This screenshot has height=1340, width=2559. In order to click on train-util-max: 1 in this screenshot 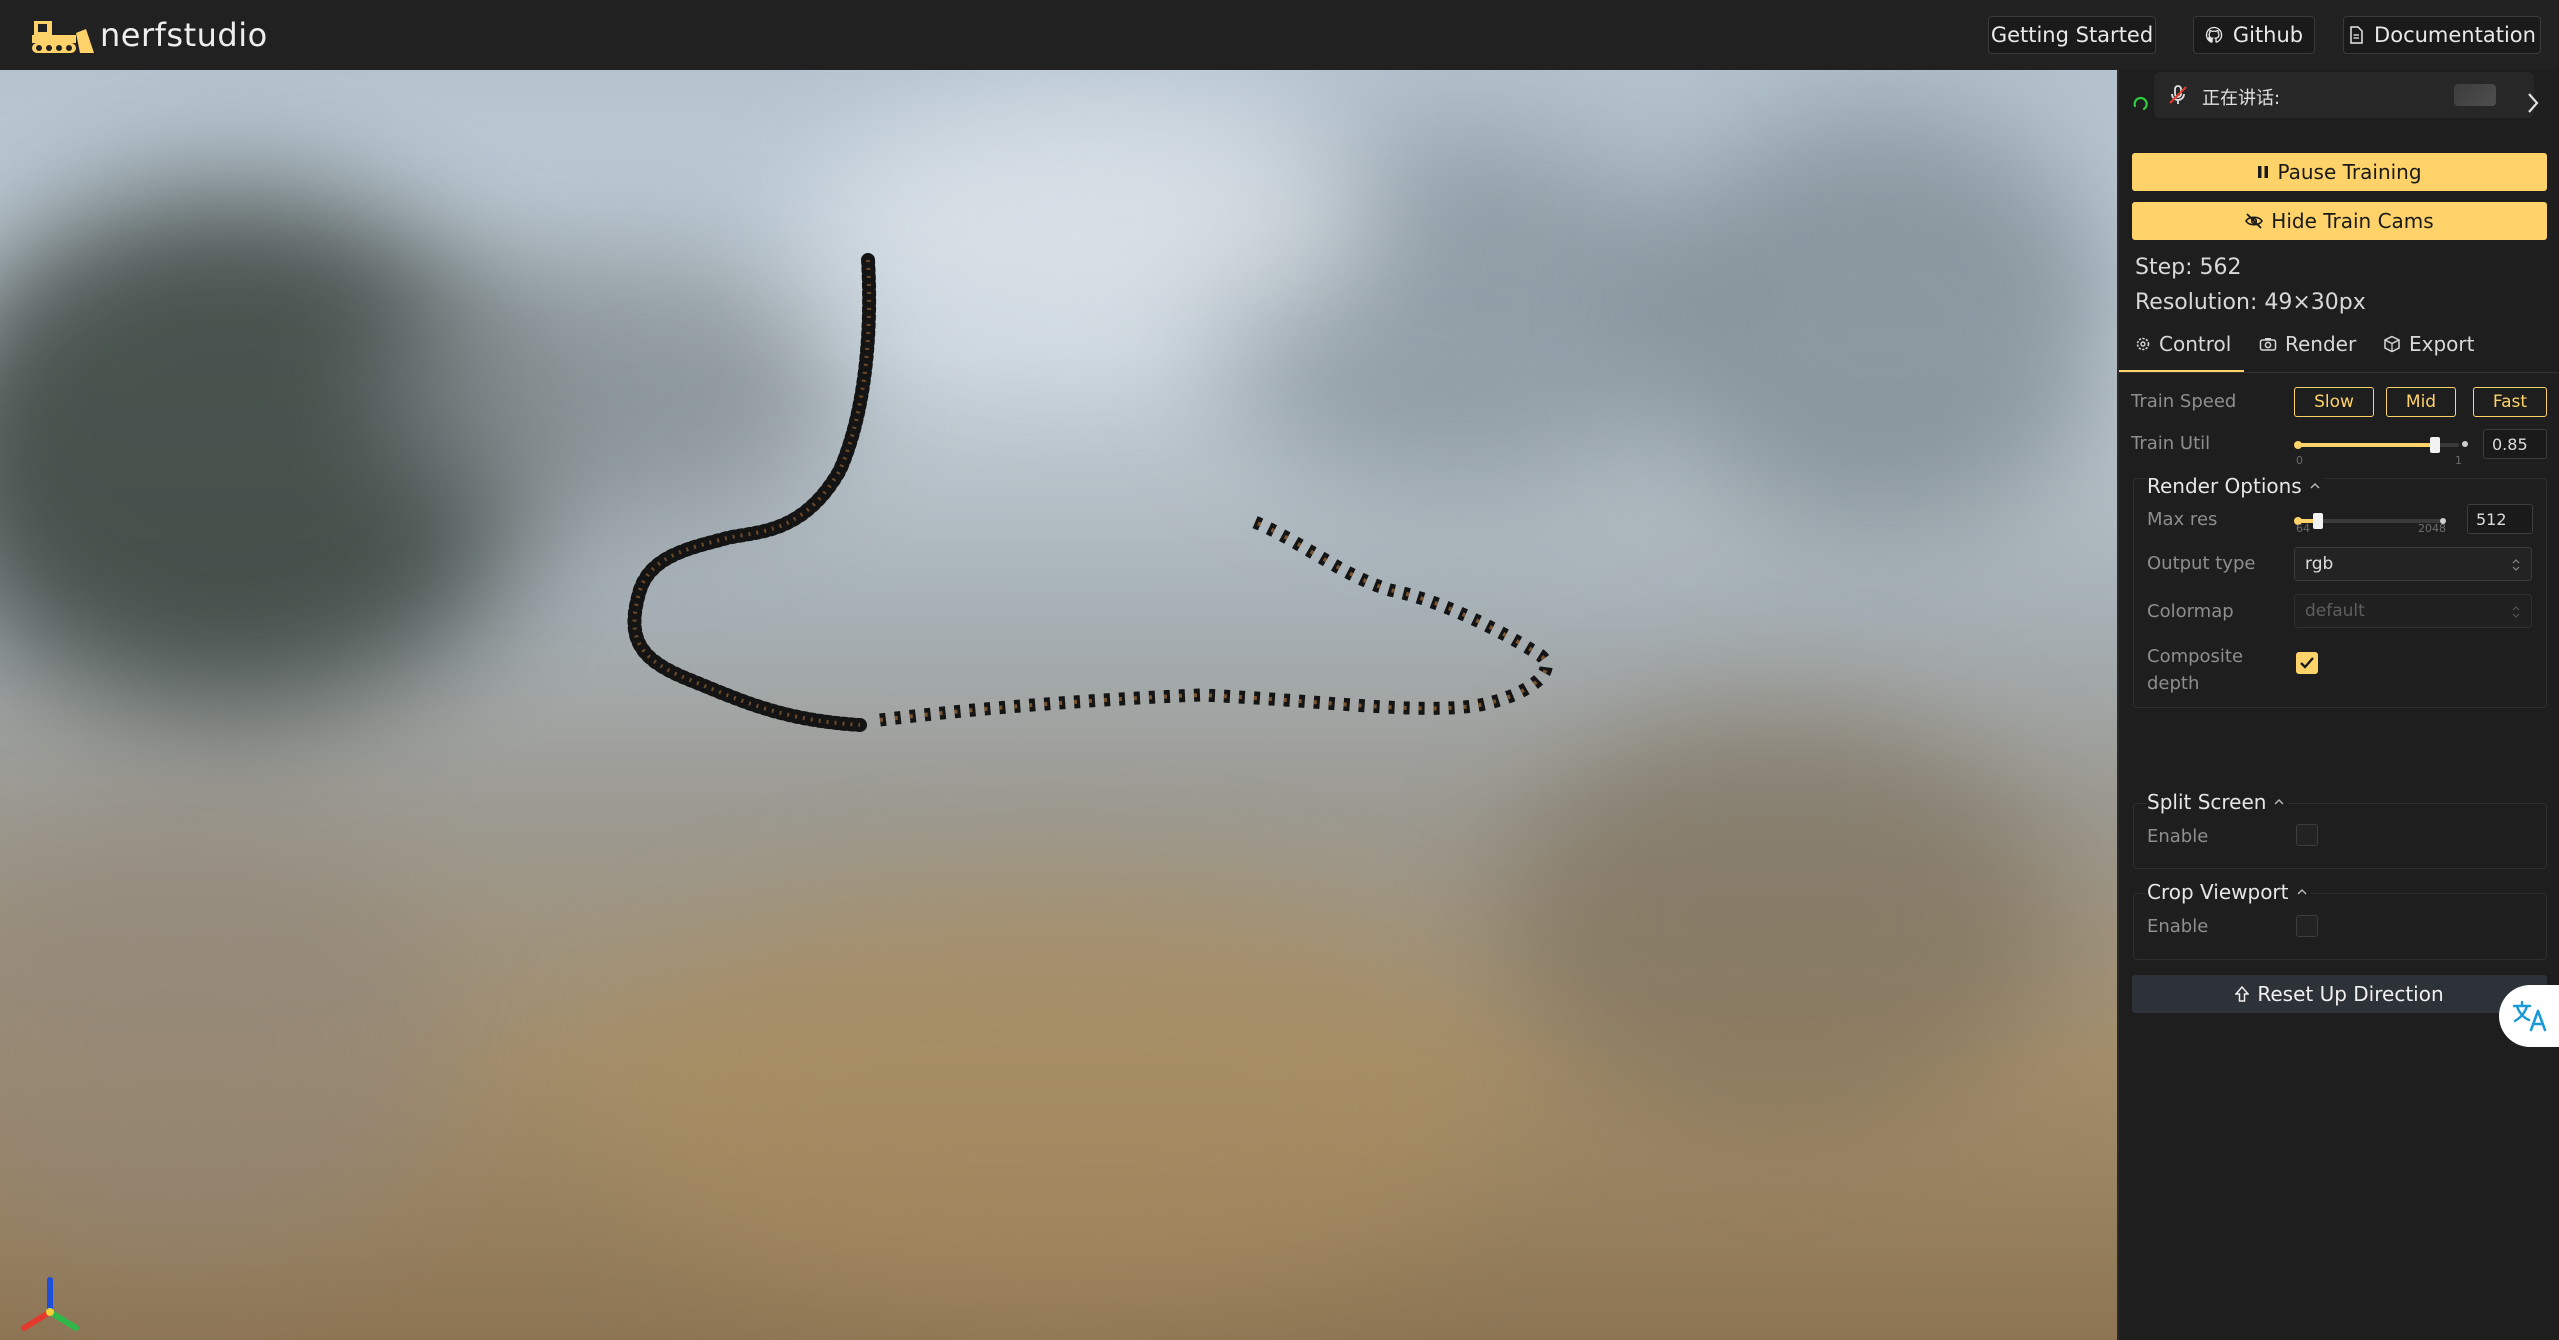, I will do `click(2458, 460)`.